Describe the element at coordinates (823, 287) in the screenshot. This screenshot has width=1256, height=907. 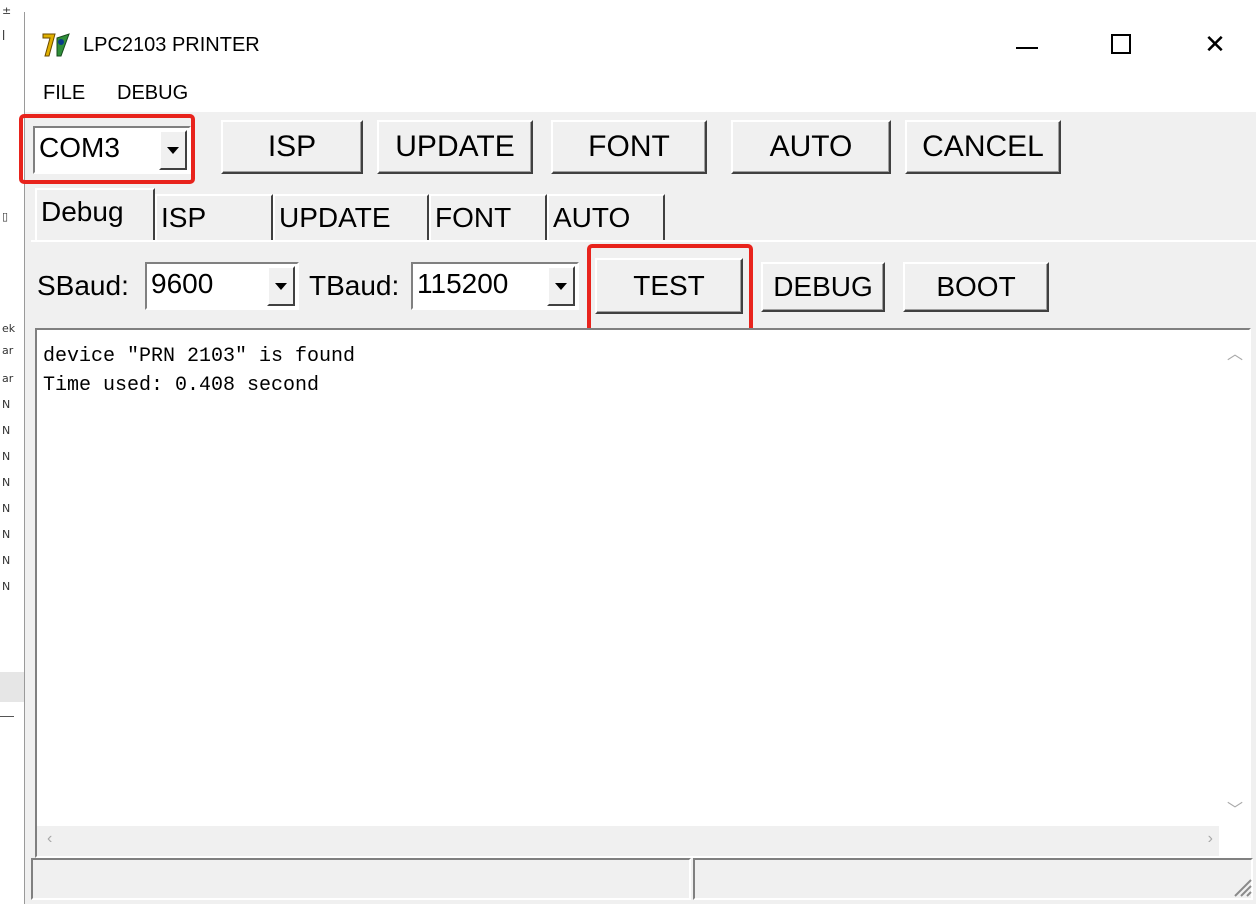
I see `debug-button: DEBUG` at that location.